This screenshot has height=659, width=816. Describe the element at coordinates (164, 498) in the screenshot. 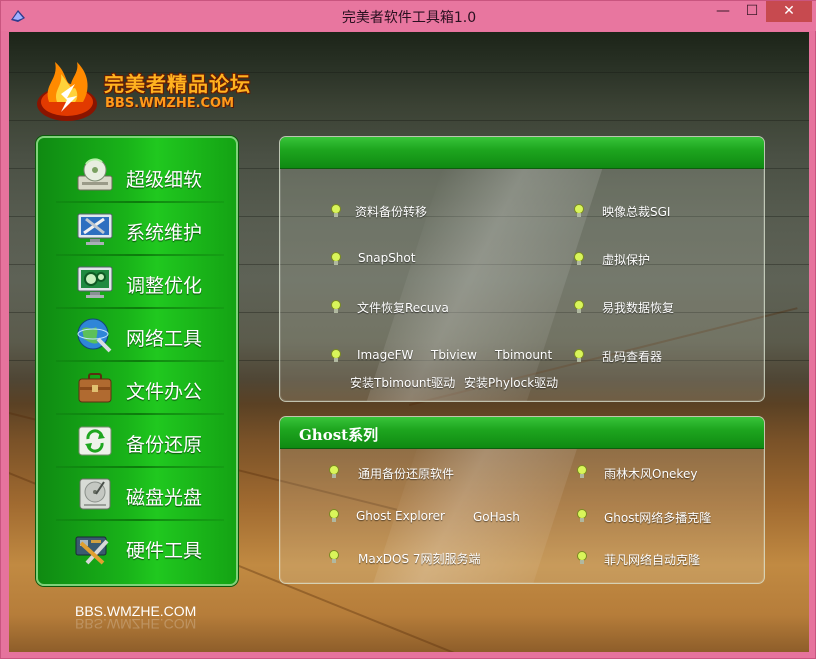

I see `nav-label: 磁盘光盘` at that location.